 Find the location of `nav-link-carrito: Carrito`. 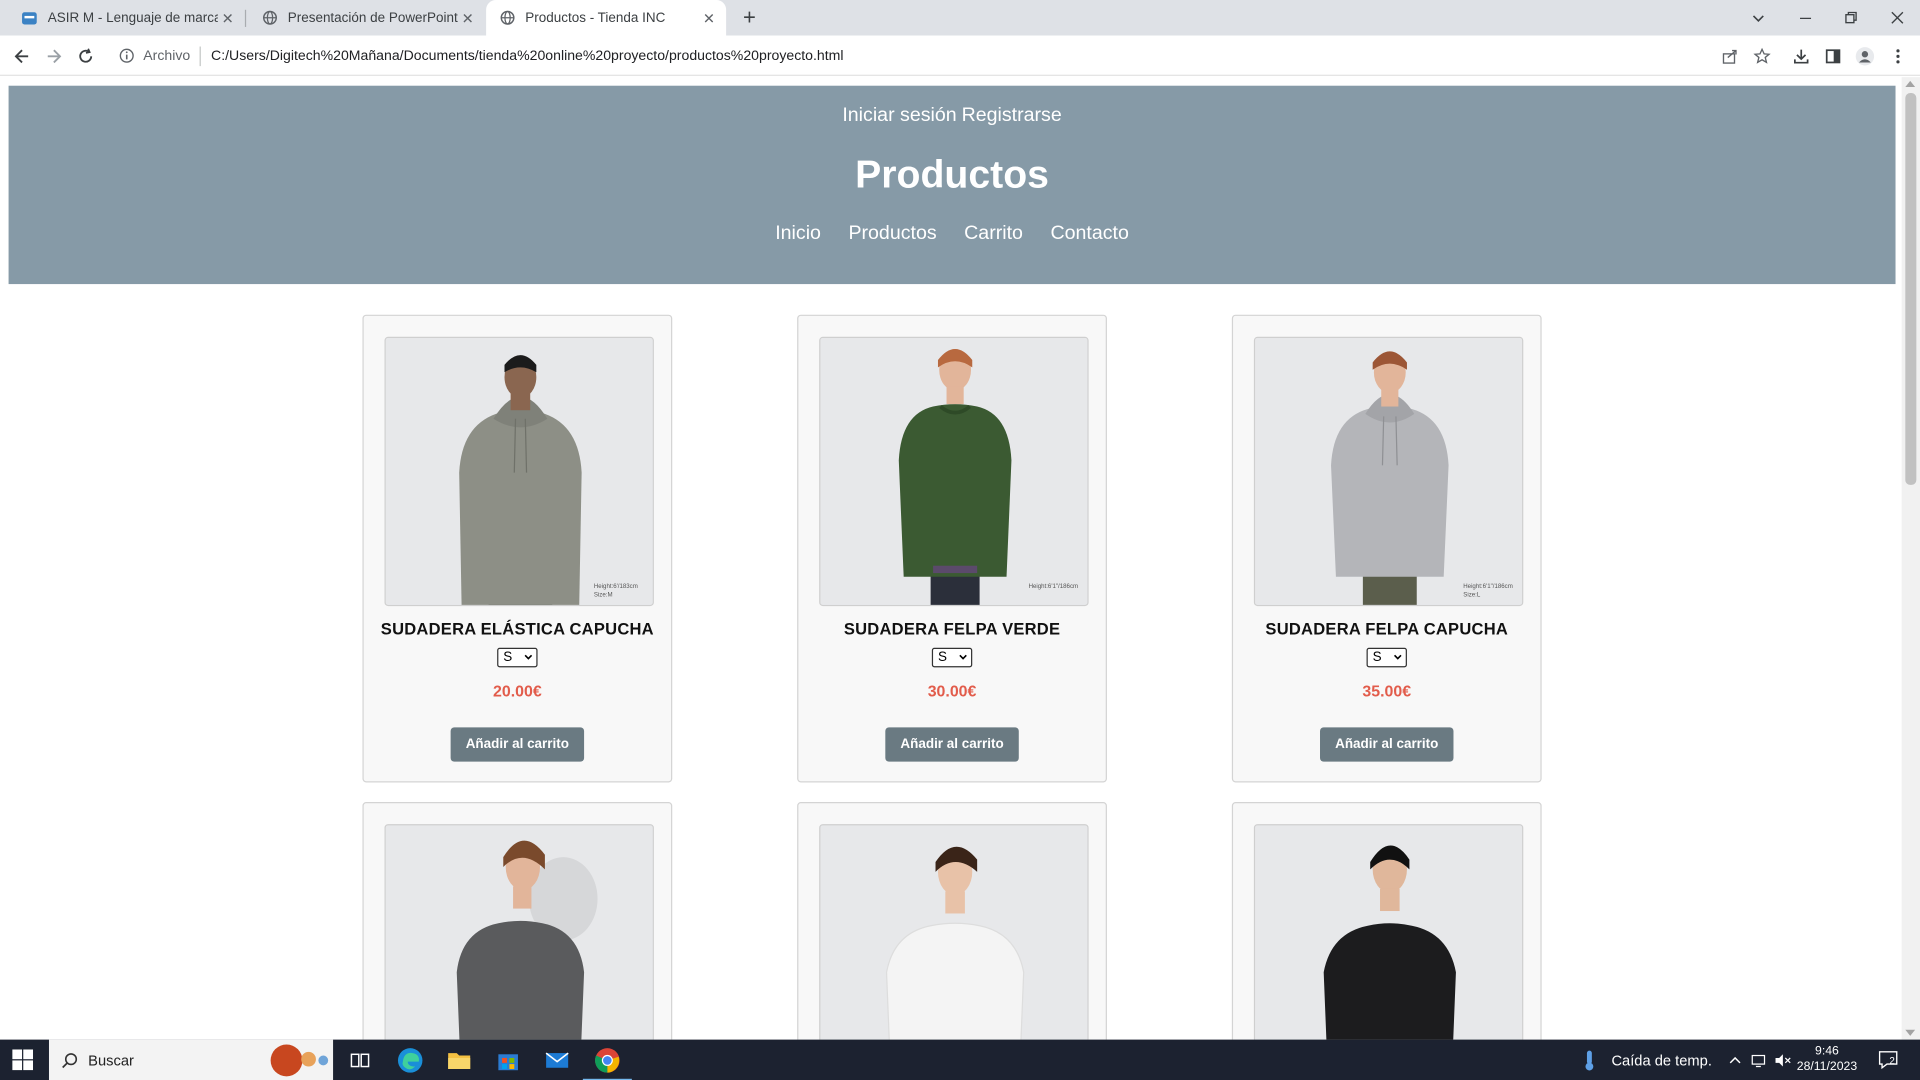

nav-link-carrito: Carrito is located at coordinates (993, 233).